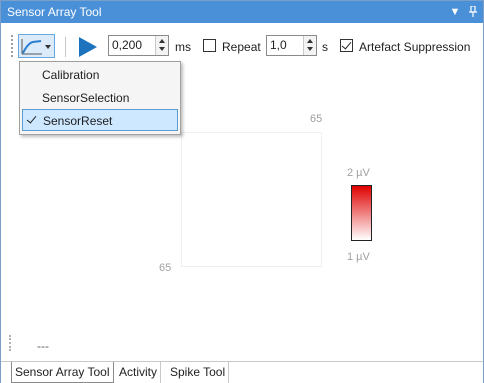  Describe the element at coordinates (198, 372) in the screenshot. I see `tab-spike-tool: Spike Tool` at that location.